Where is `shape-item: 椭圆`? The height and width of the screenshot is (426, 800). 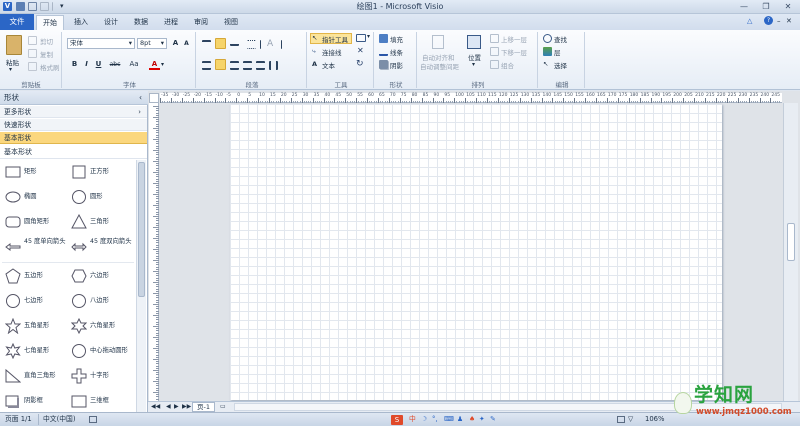
shape-item: 椭圆 is located at coordinates (37, 197).